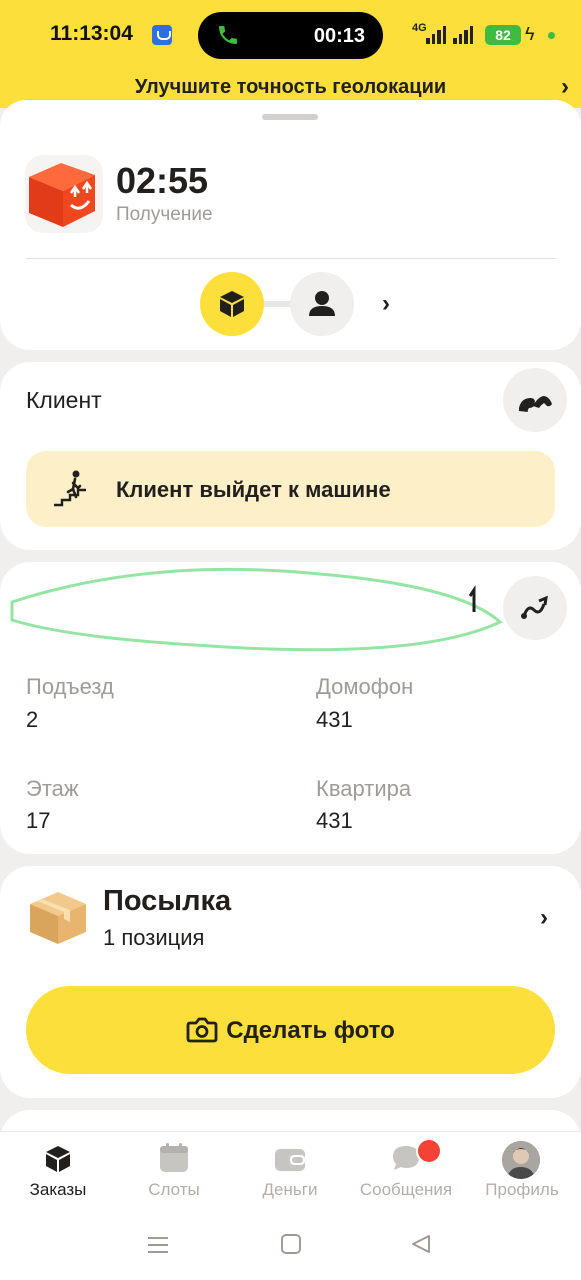 The height and width of the screenshot is (1280, 581). I want to click on nav-slots: Слоты, so click(174, 1172).